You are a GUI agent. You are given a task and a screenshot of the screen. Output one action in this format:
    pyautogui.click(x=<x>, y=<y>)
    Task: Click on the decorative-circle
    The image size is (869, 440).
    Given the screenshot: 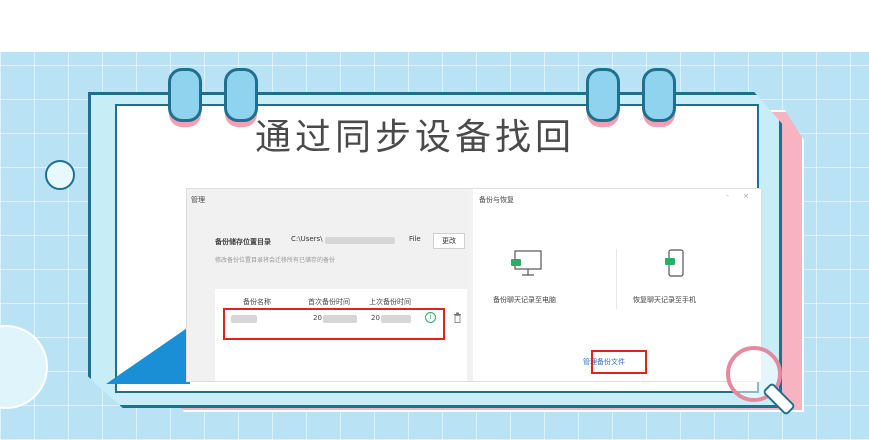 What is the action you would take?
    pyautogui.click(x=60, y=175)
    